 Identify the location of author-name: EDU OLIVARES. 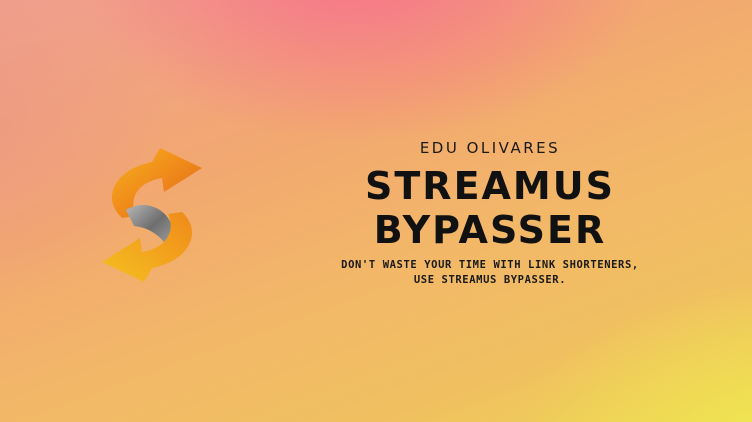
(490, 148).